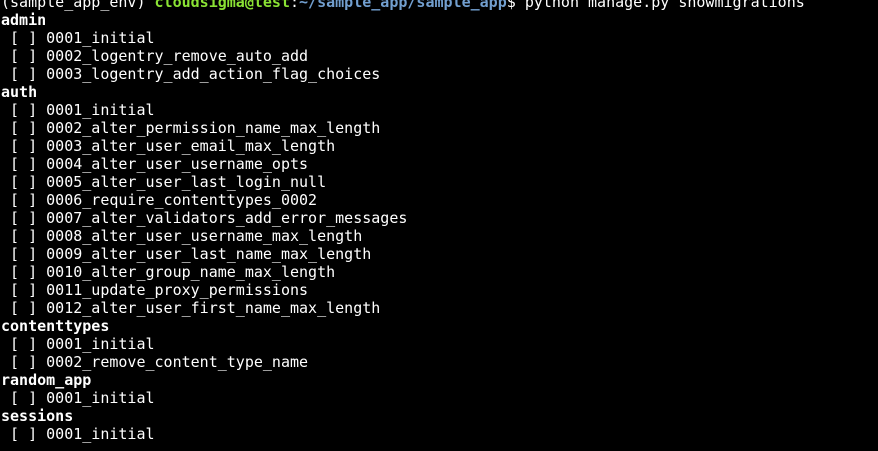 The height and width of the screenshot is (451, 878). What do you see at coordinates (439, 362) in the screenshot?
I see `migration-row: [ ] 0002_remove_content_type_name` at bounding box center [439, 362].